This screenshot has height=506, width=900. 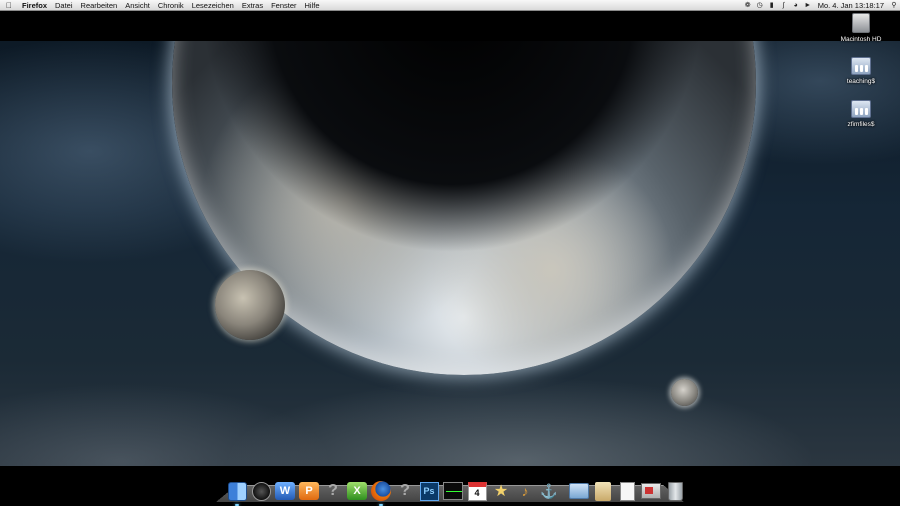 I want to click on menu-hilfe: Hilfe, so click(x=312, y=5).